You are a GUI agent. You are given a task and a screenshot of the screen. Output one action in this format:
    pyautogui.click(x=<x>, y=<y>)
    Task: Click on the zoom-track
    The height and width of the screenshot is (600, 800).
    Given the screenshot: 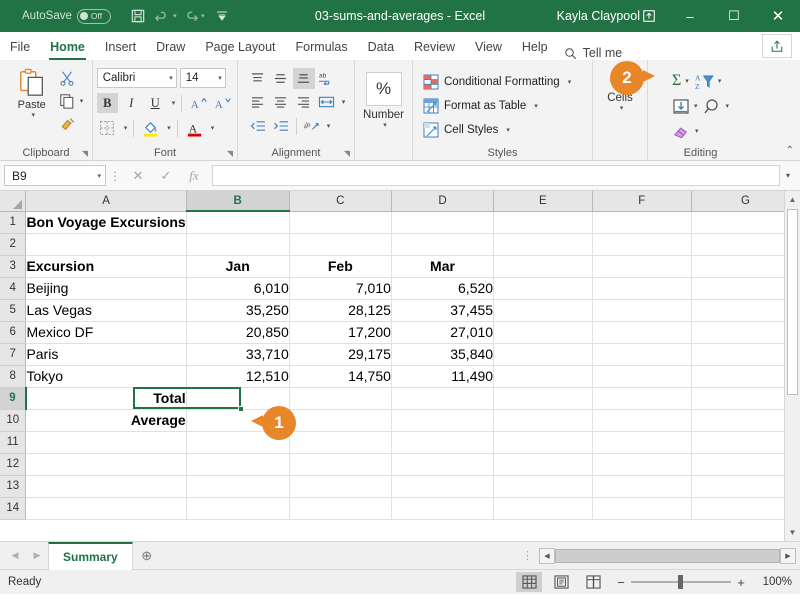 What is the action you would take?
    pyautogui.click(x=681, y=582)
    